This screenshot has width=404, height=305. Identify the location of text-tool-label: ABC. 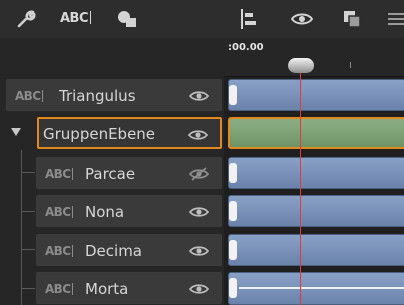
(74, 18).